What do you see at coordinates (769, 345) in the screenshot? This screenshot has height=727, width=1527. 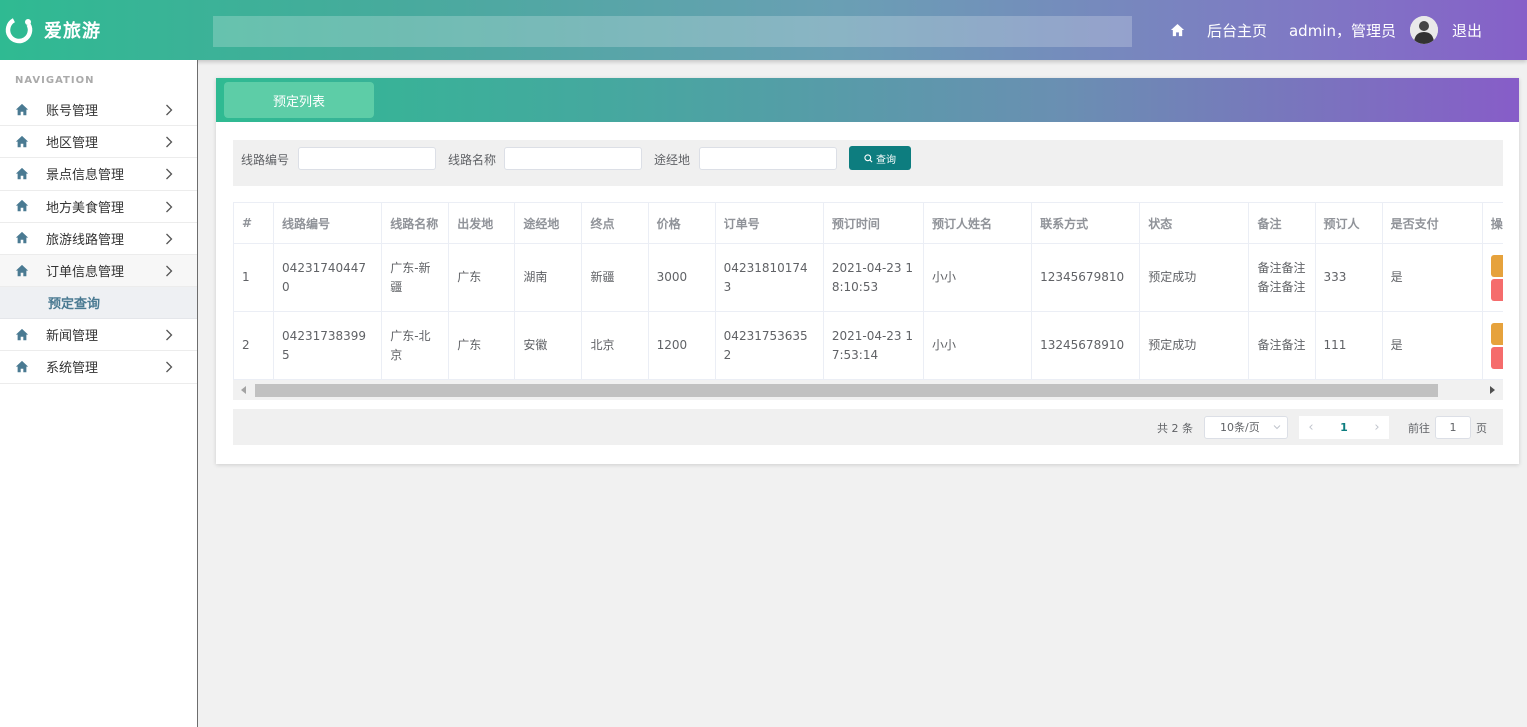 I see `table-cell: 042317536352` at bounding box center [769, 345].